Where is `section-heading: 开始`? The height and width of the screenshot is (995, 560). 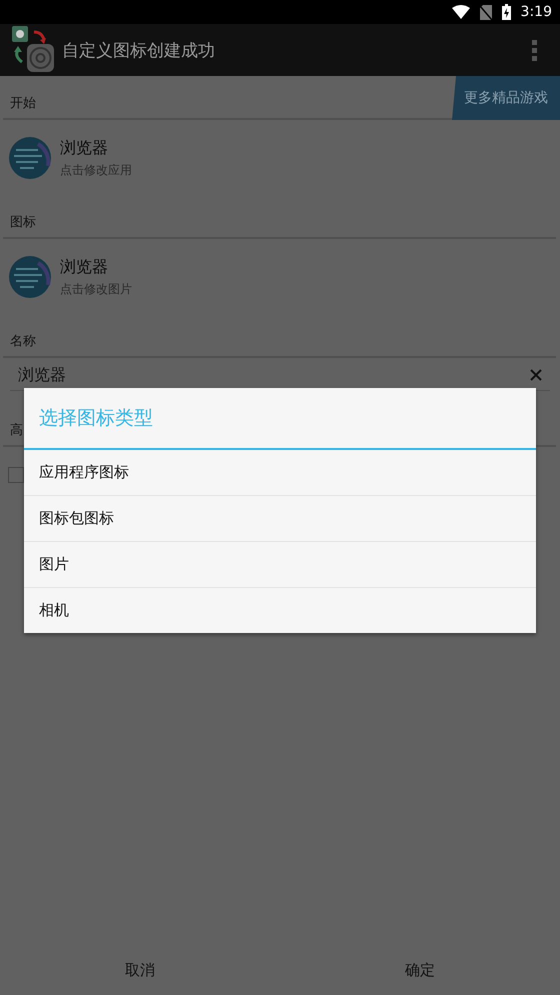 section-heading: 开始 is located at coordinates (23, 103).